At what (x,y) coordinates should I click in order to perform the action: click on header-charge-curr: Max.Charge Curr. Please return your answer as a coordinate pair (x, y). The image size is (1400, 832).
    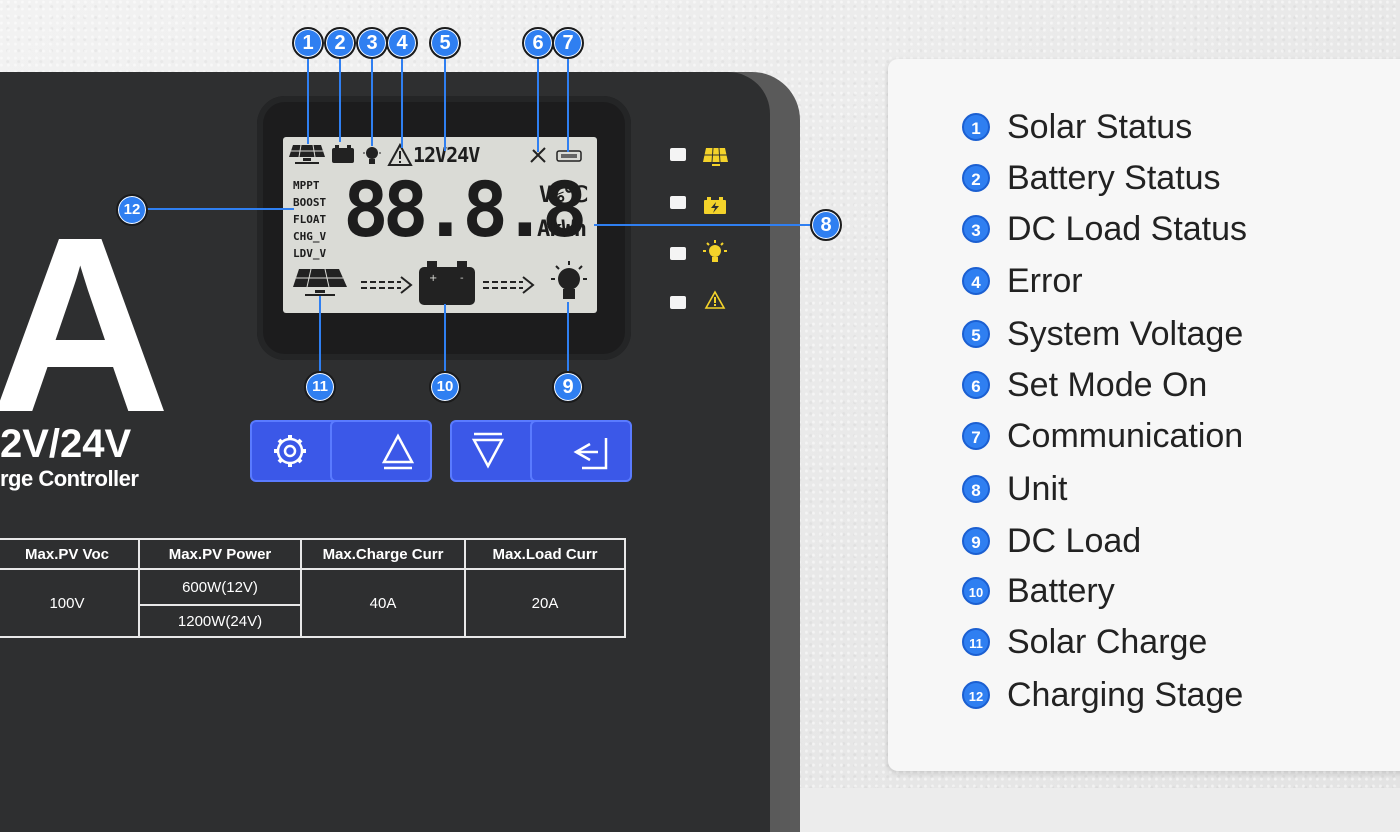
    Looking at the image, I should click on (383, 554).